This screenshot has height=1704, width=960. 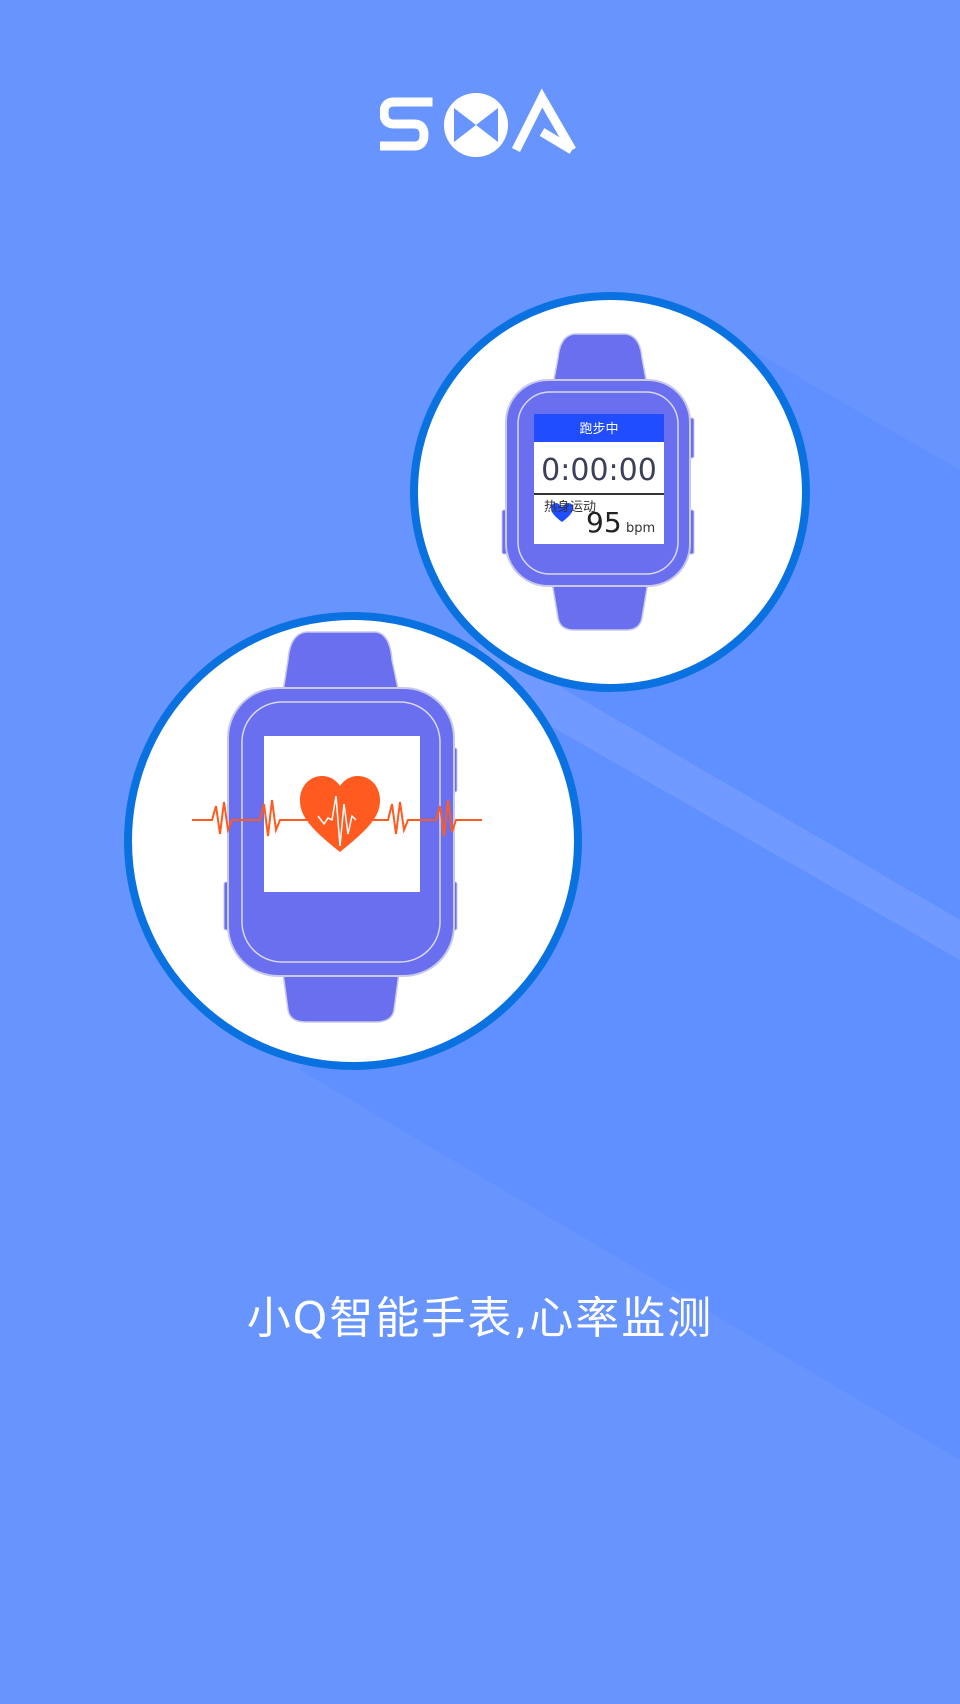 What do you see at coordinates (478, 122) in the screenshot?
I see `soa-logo` at bounding box center [478, 122].